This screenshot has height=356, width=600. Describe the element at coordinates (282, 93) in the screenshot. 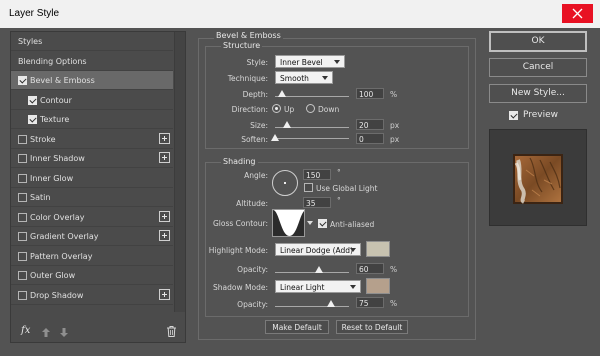

I see `depth-slider-thumb` at that location.